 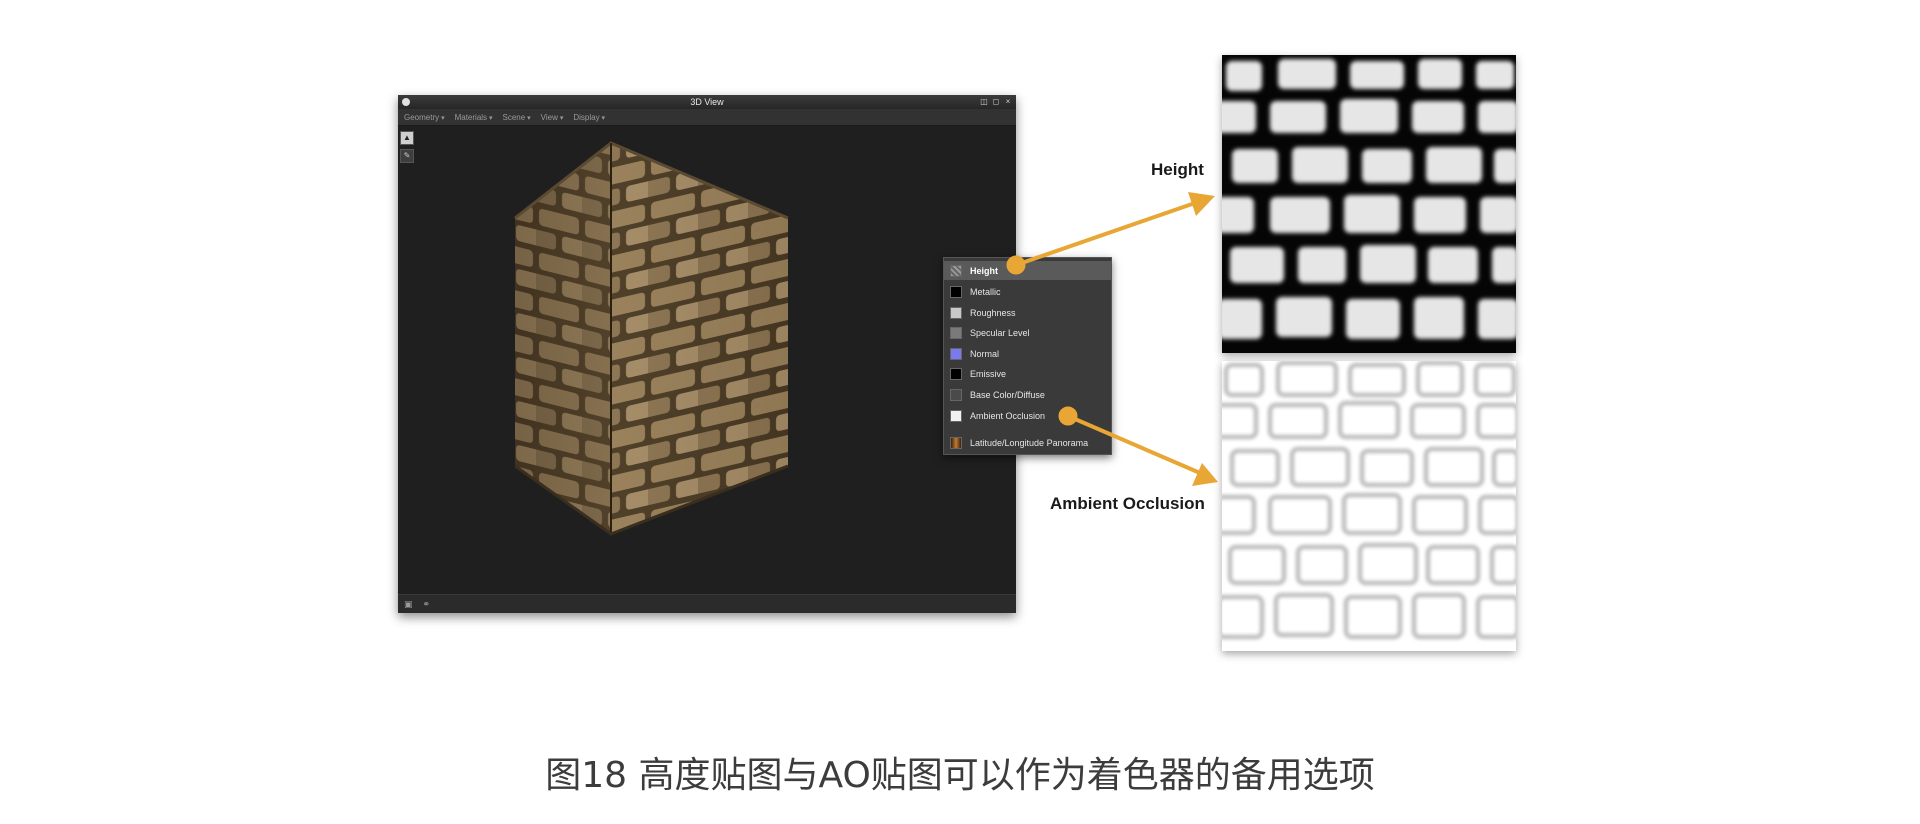 I want to click on height-arrowhead, so click(x=1201, y=204).